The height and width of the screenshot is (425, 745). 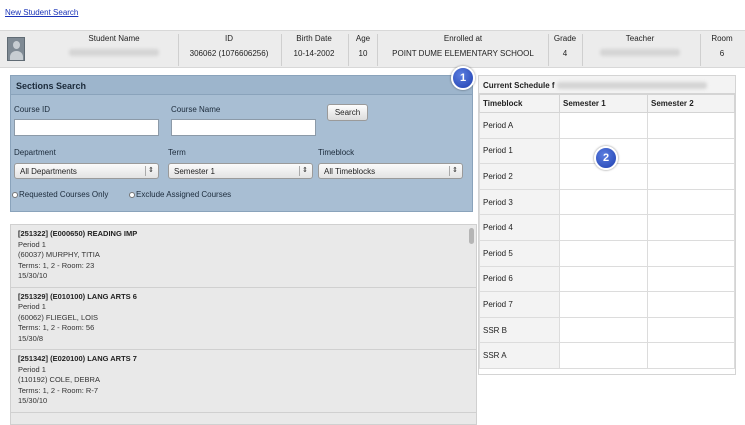 I want to click on student-id-header: ID, so click(x=229, y=38).